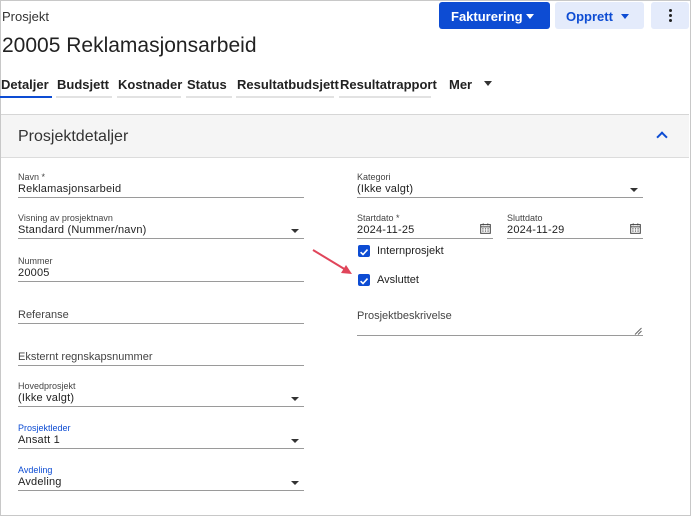 This screenshot has height=516, width=691. Describe the element at coordinates (374, 177) in the screenshot. I see `field-label: Kategori` at that location.